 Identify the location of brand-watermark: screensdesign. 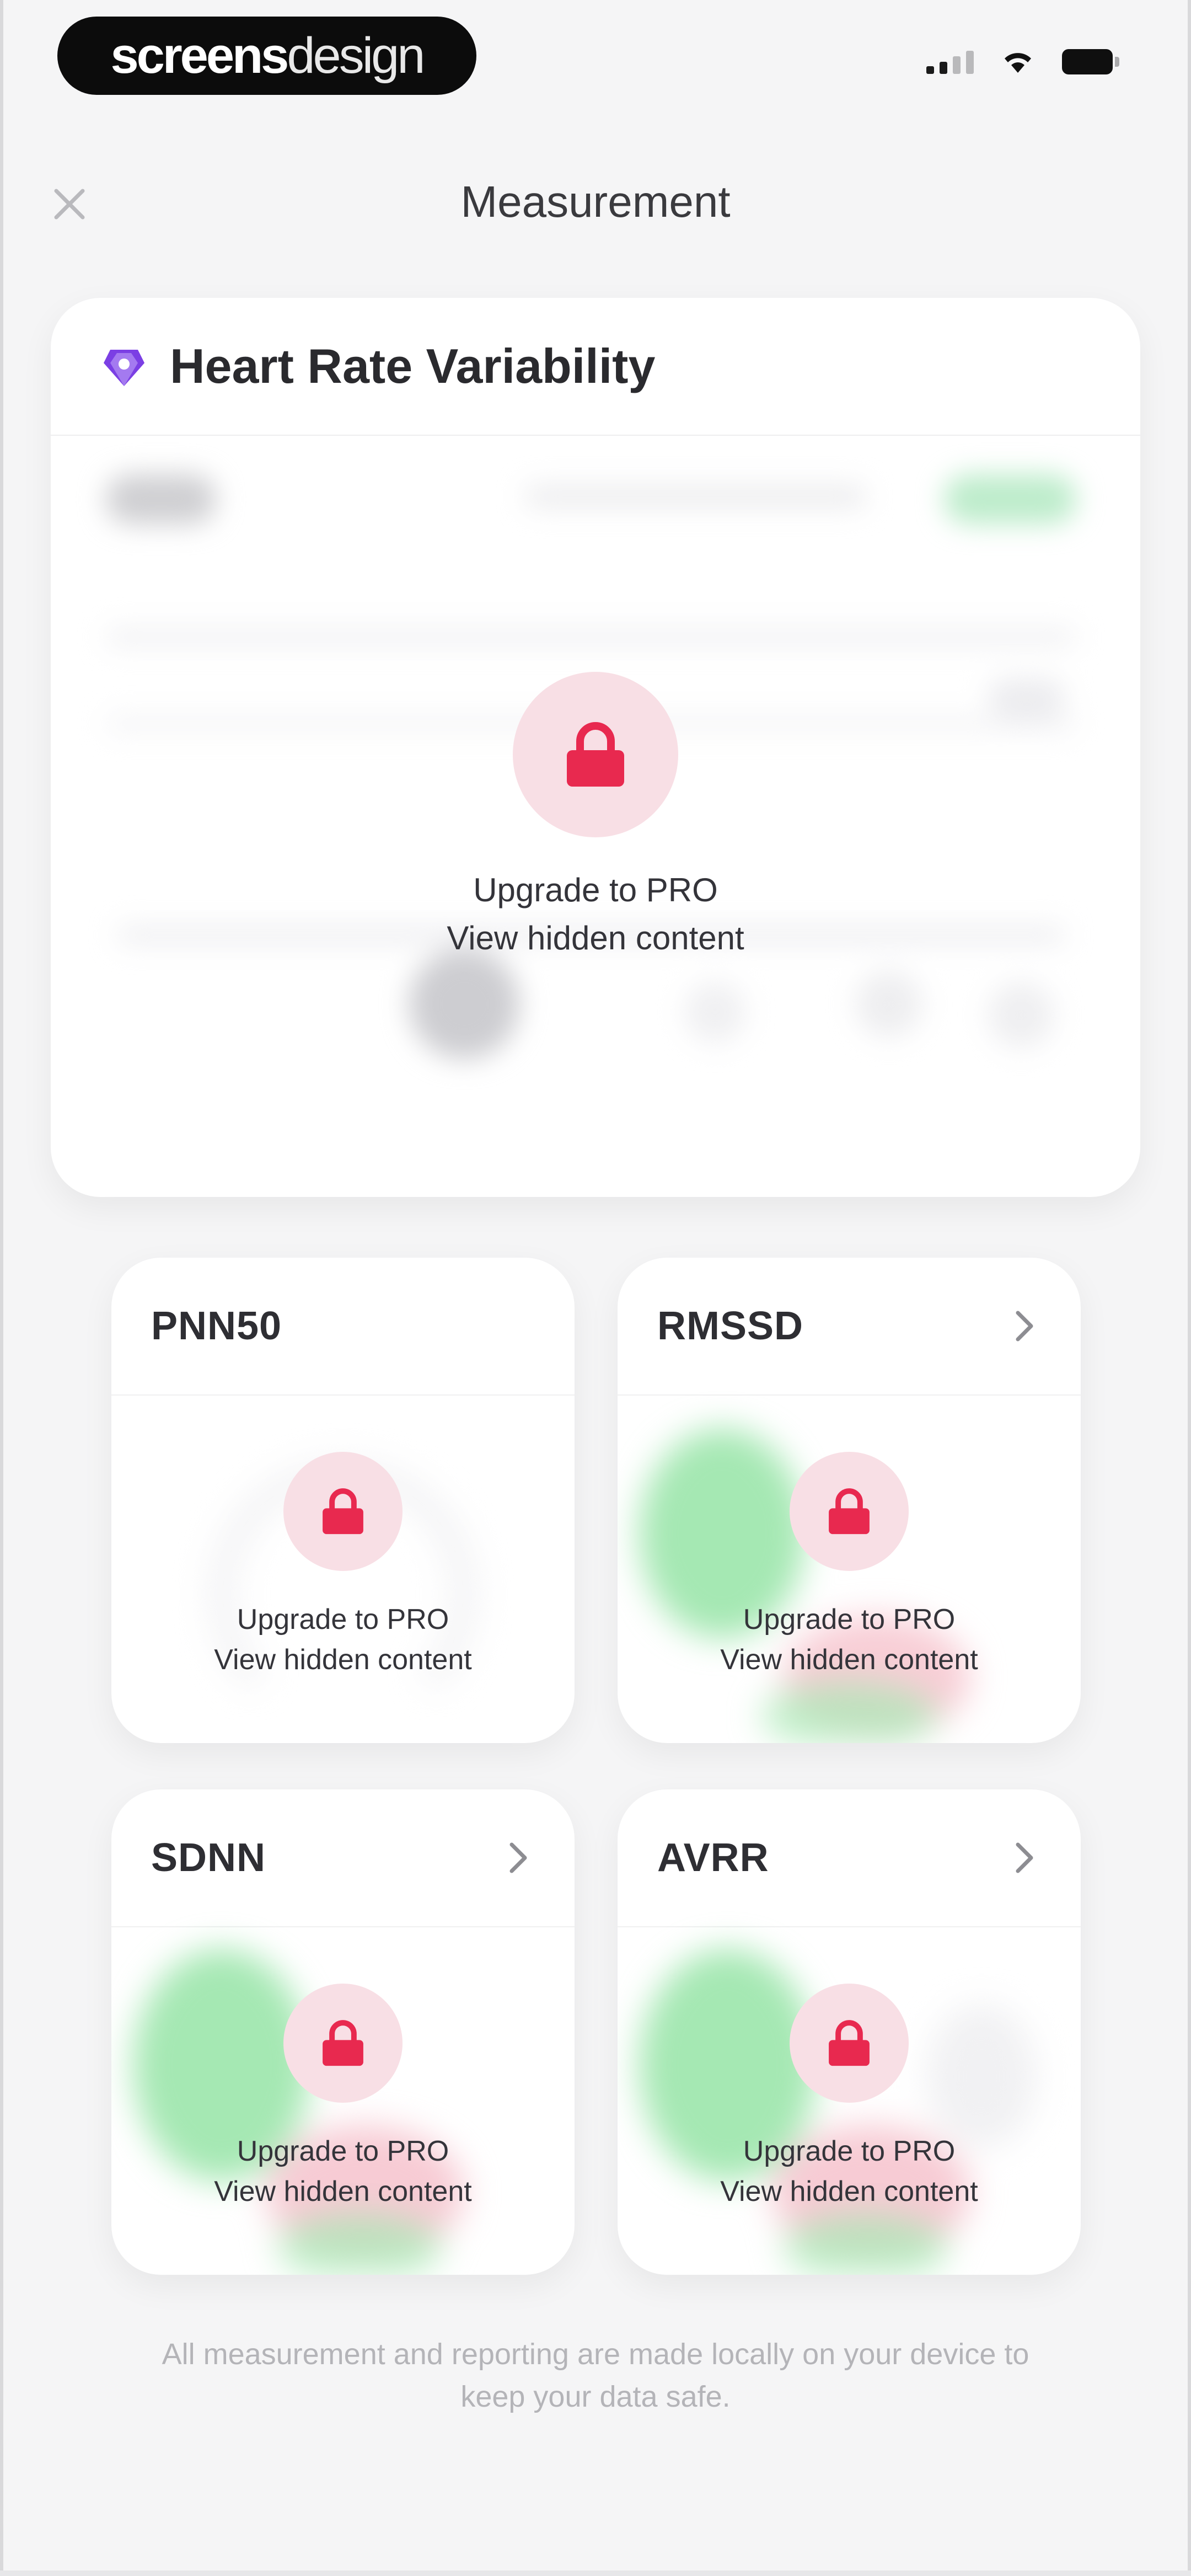
(266, 56).